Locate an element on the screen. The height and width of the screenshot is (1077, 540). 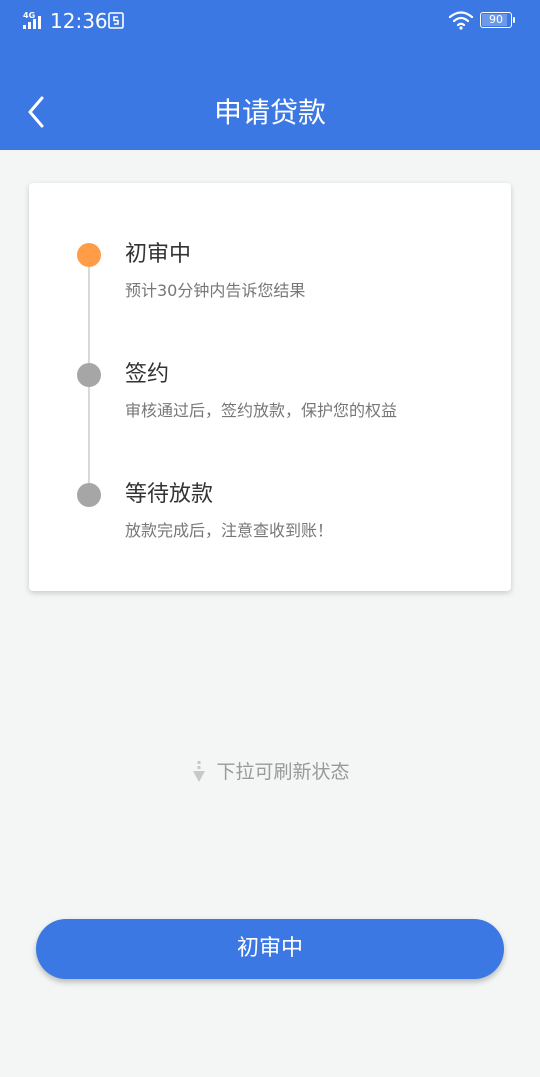
battery-icon: 90 is located at coordinates (497, 20).